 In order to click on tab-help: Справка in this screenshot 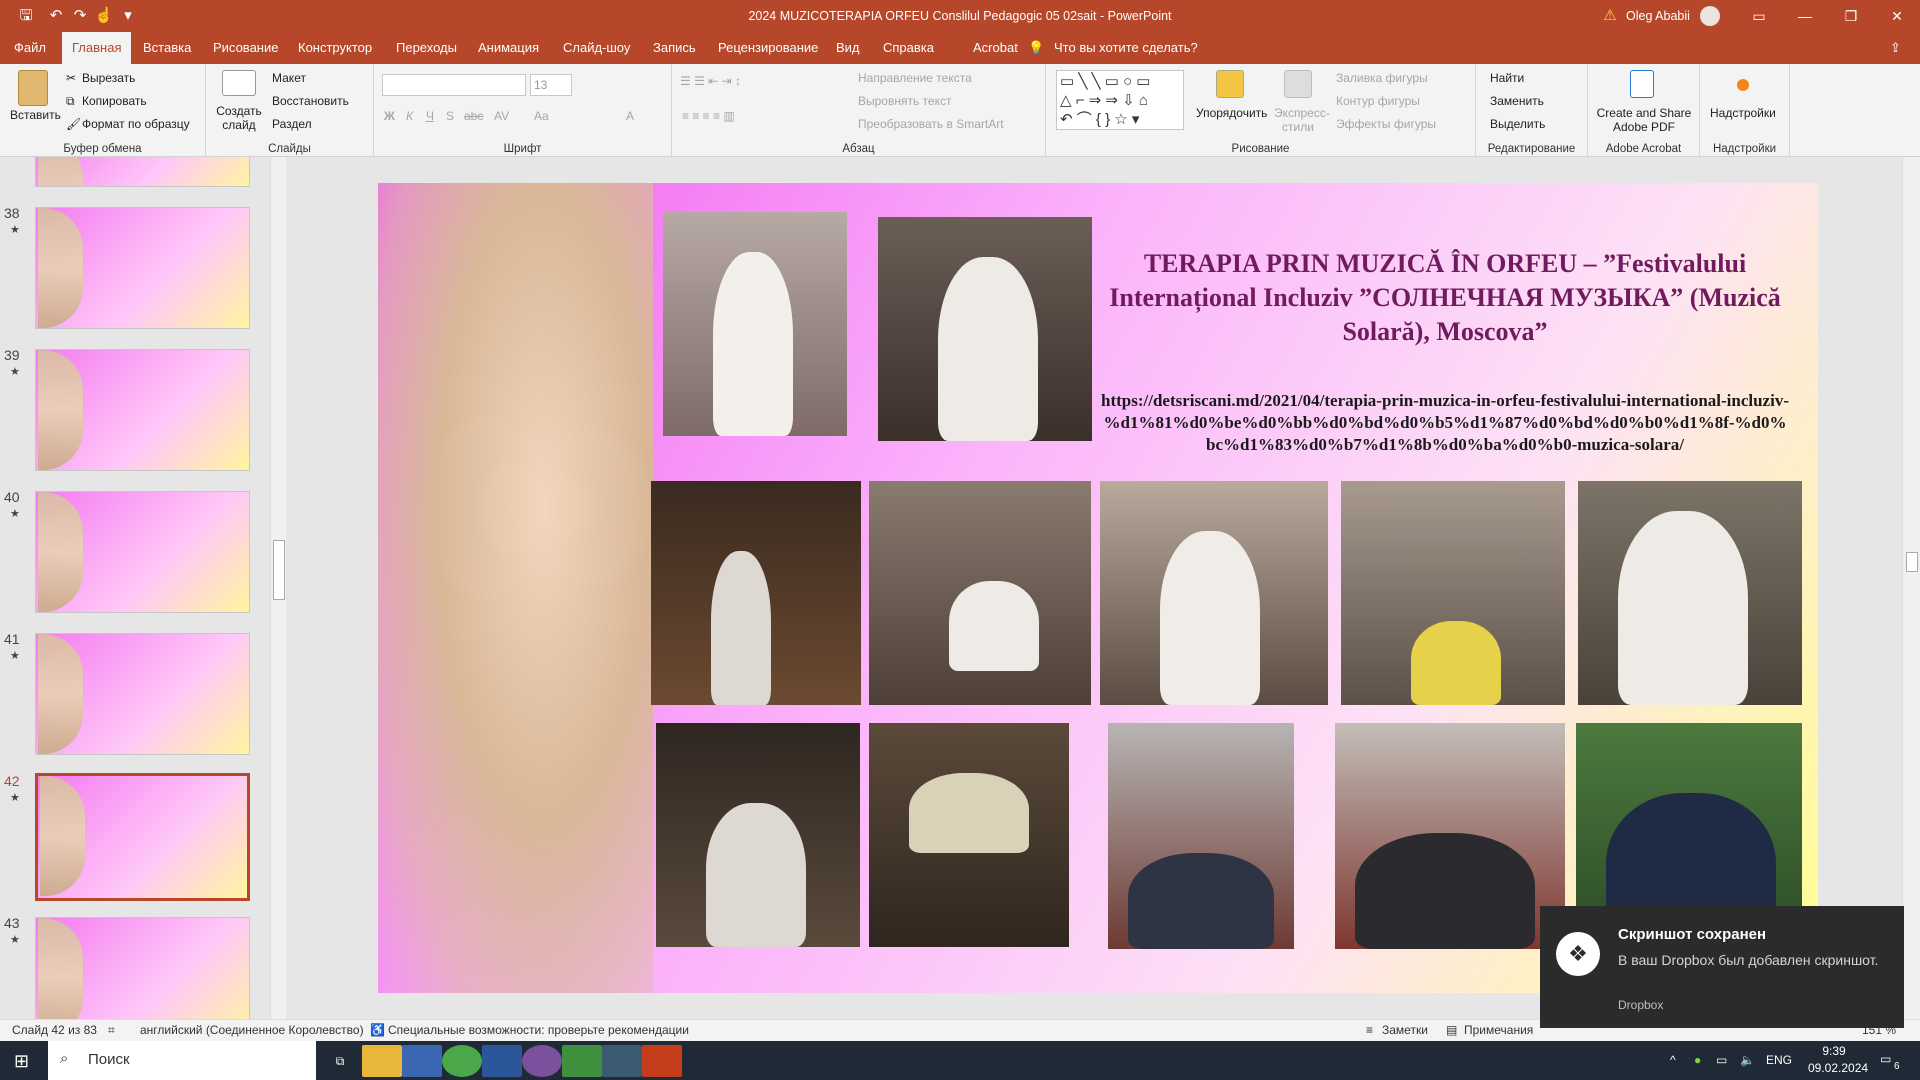, I will do `click(908, 48)`.